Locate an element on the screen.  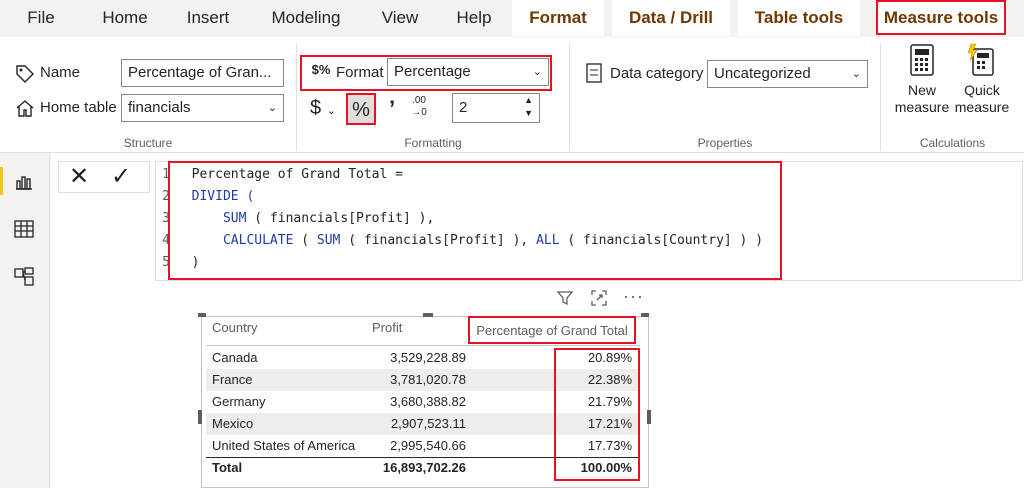
new-measure-label-1: New is located at coordinates (921, 90).